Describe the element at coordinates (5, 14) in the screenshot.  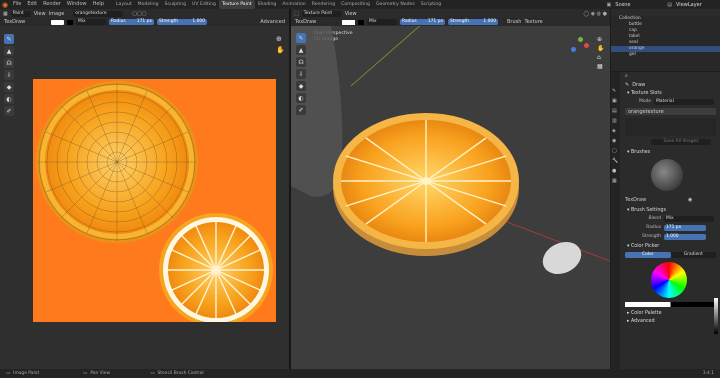
I see `editor-type-icon: ▦` at that location.